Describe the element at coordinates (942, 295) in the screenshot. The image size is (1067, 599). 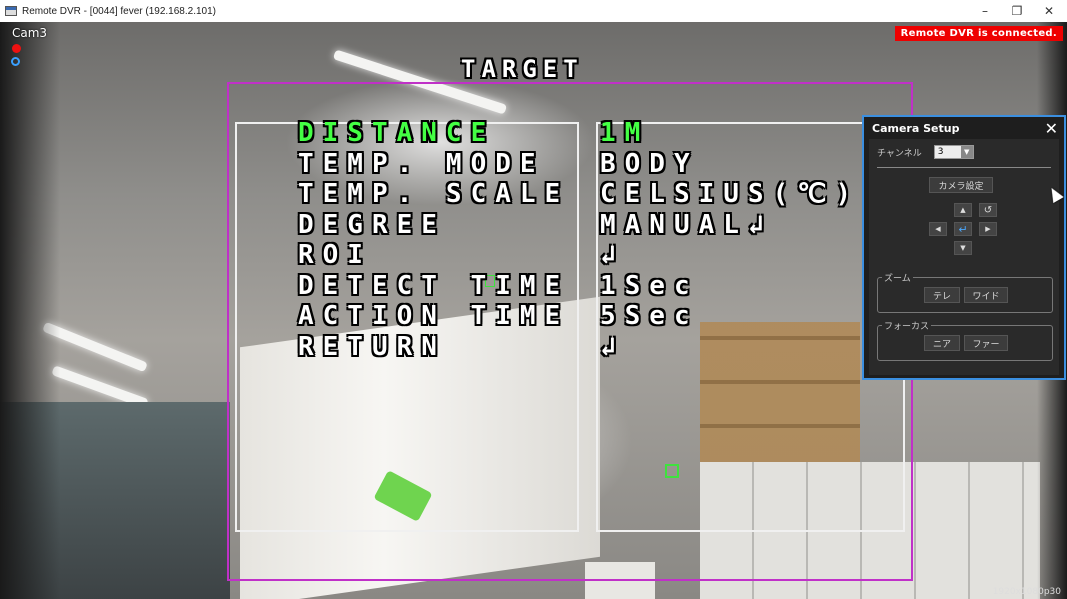
I see `zoom-tele-button: テレ` at that location.